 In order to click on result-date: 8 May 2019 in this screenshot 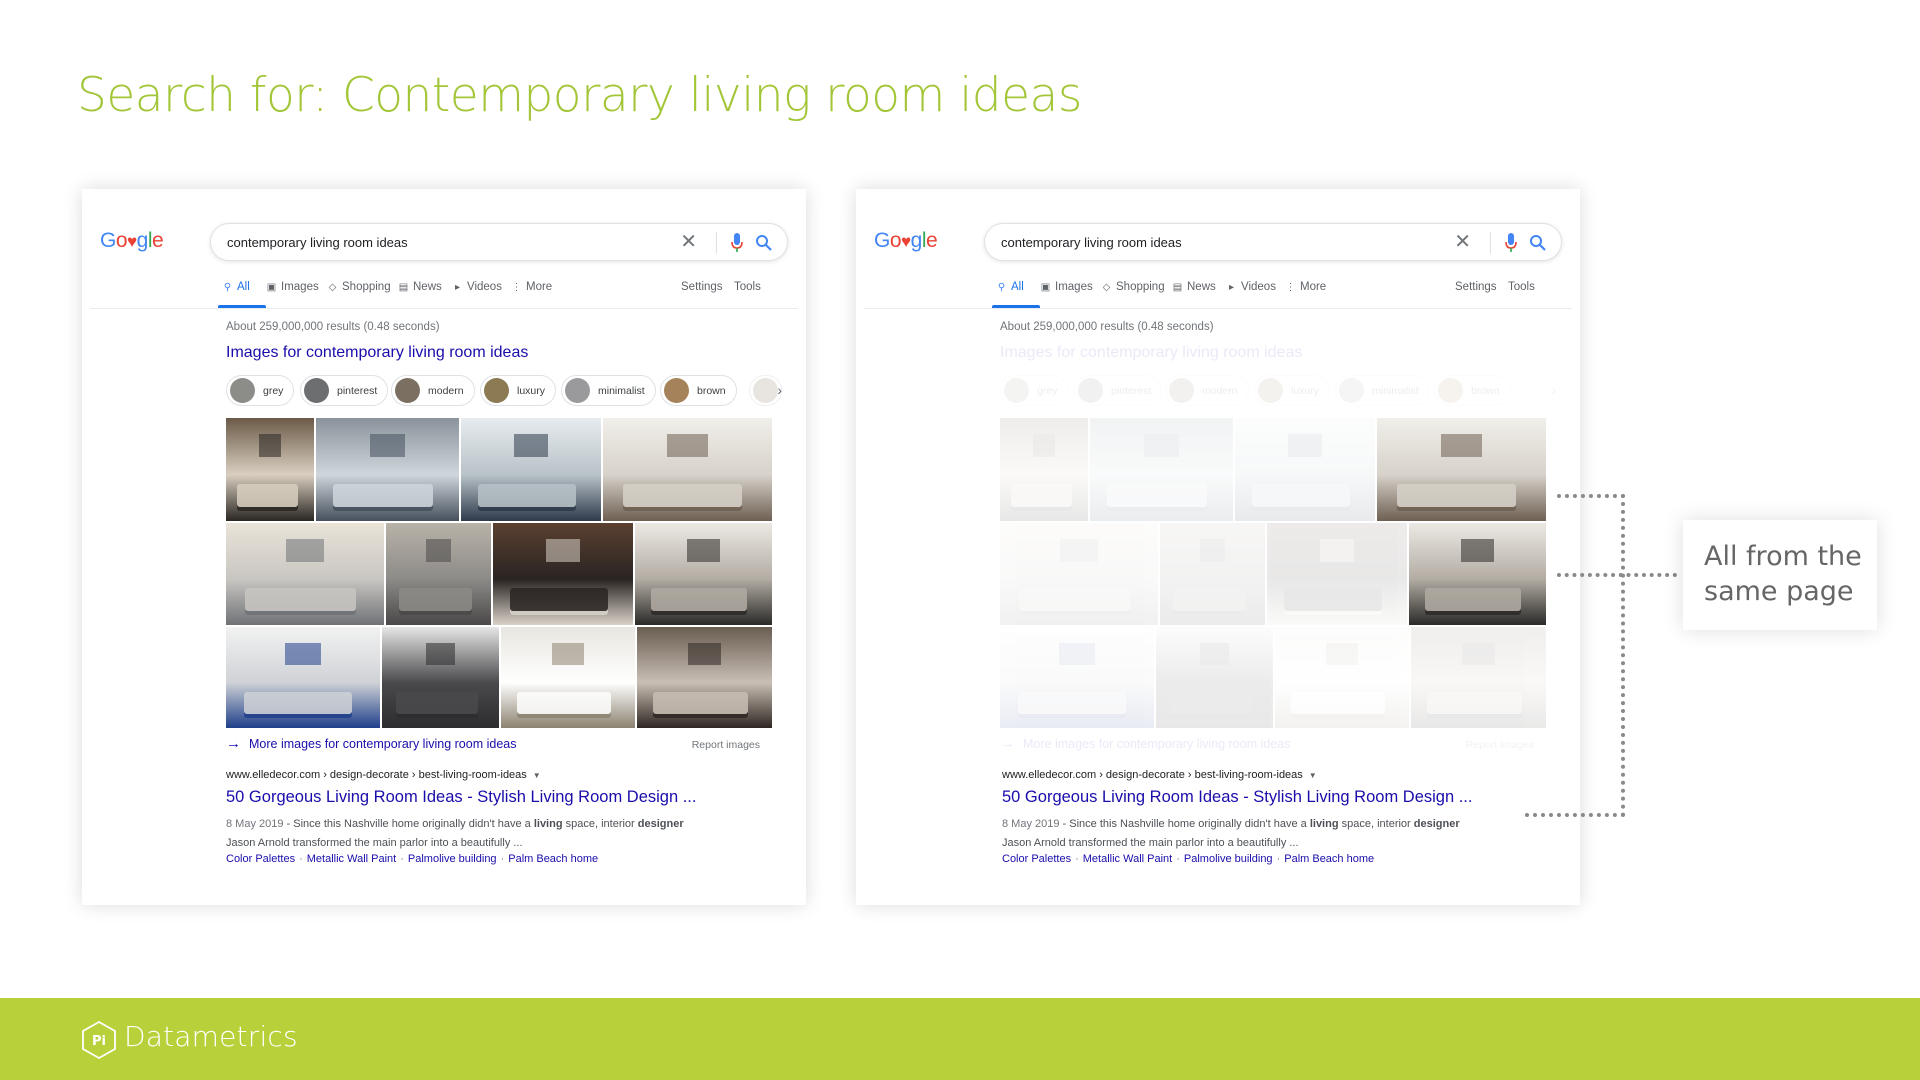, I will do `click(255, 824)`.